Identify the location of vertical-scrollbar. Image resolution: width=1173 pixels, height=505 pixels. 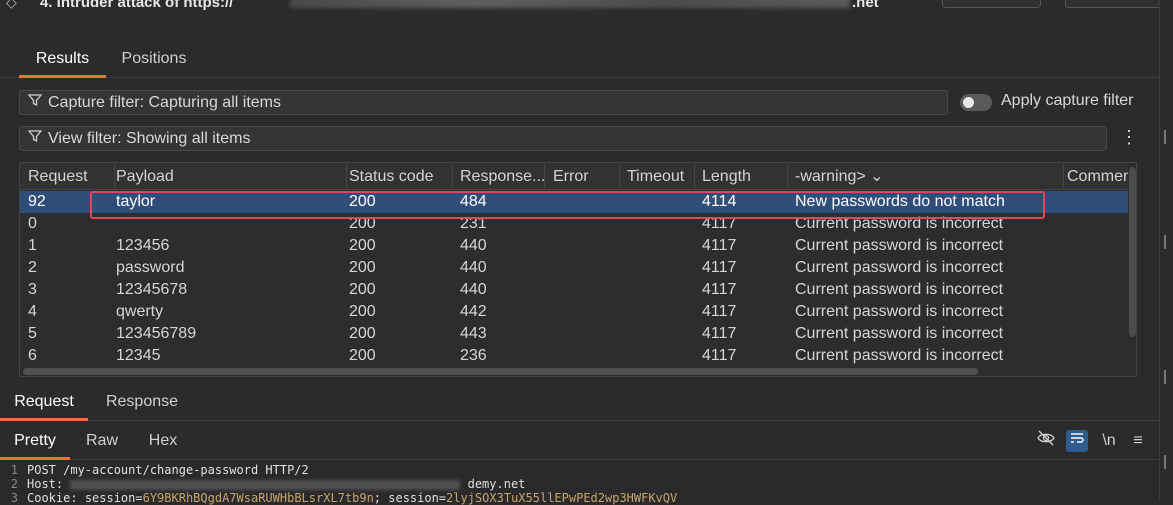
(1132, 263).